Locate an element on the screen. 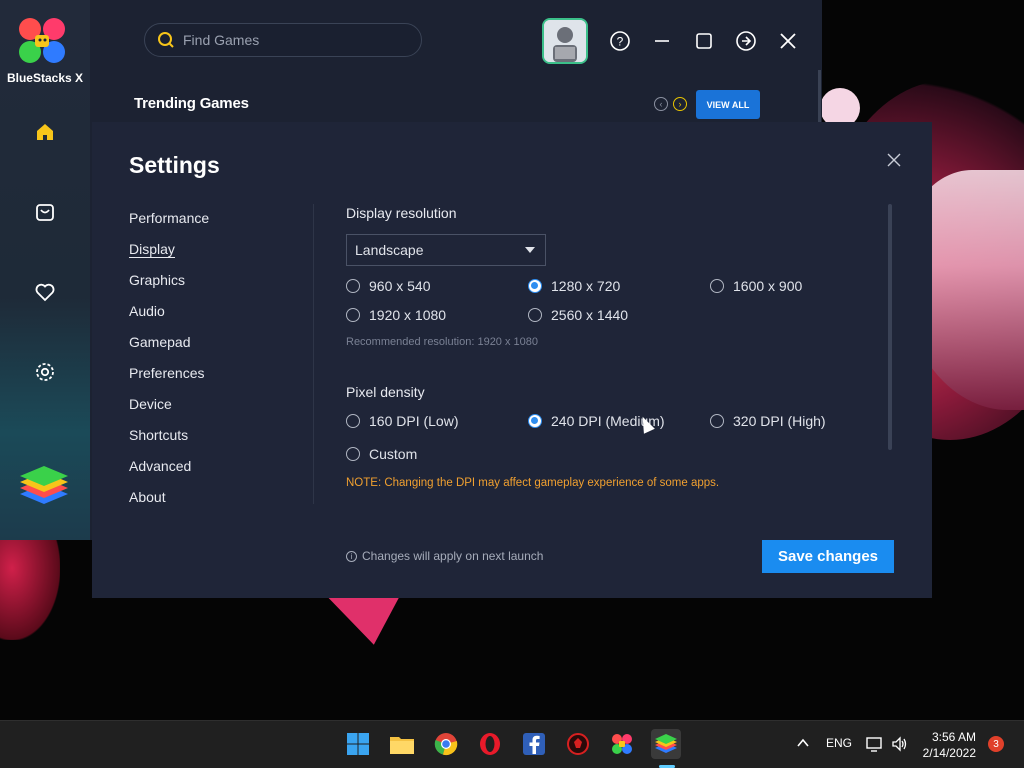 This screenshot has width=1024, height=768. chevron-right-icon: › is located at coordinates (680, 104).